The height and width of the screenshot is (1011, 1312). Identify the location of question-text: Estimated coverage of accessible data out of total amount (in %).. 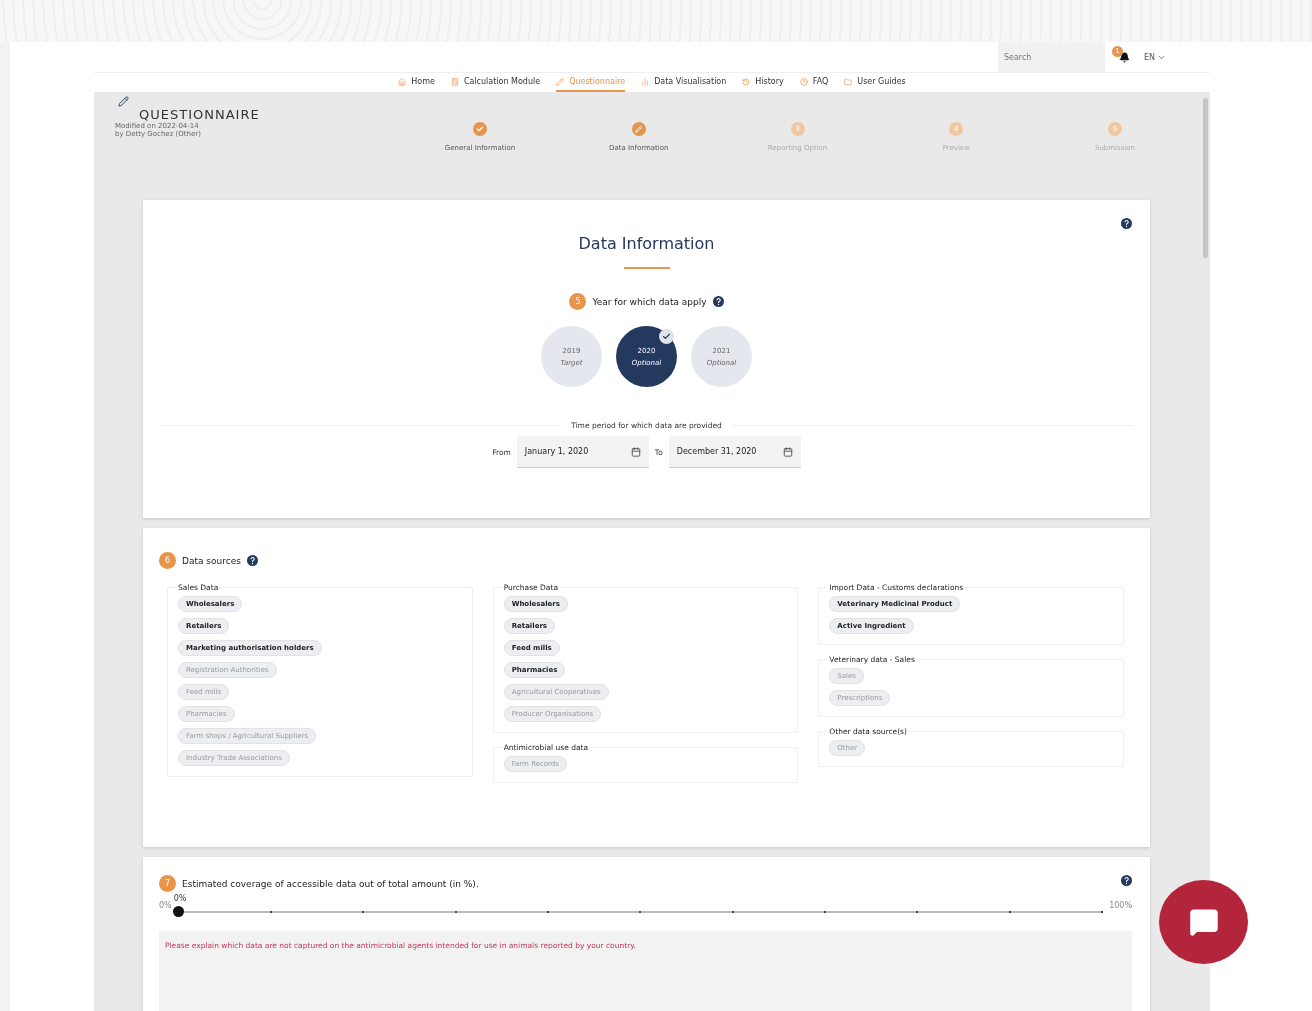
(330, 883).